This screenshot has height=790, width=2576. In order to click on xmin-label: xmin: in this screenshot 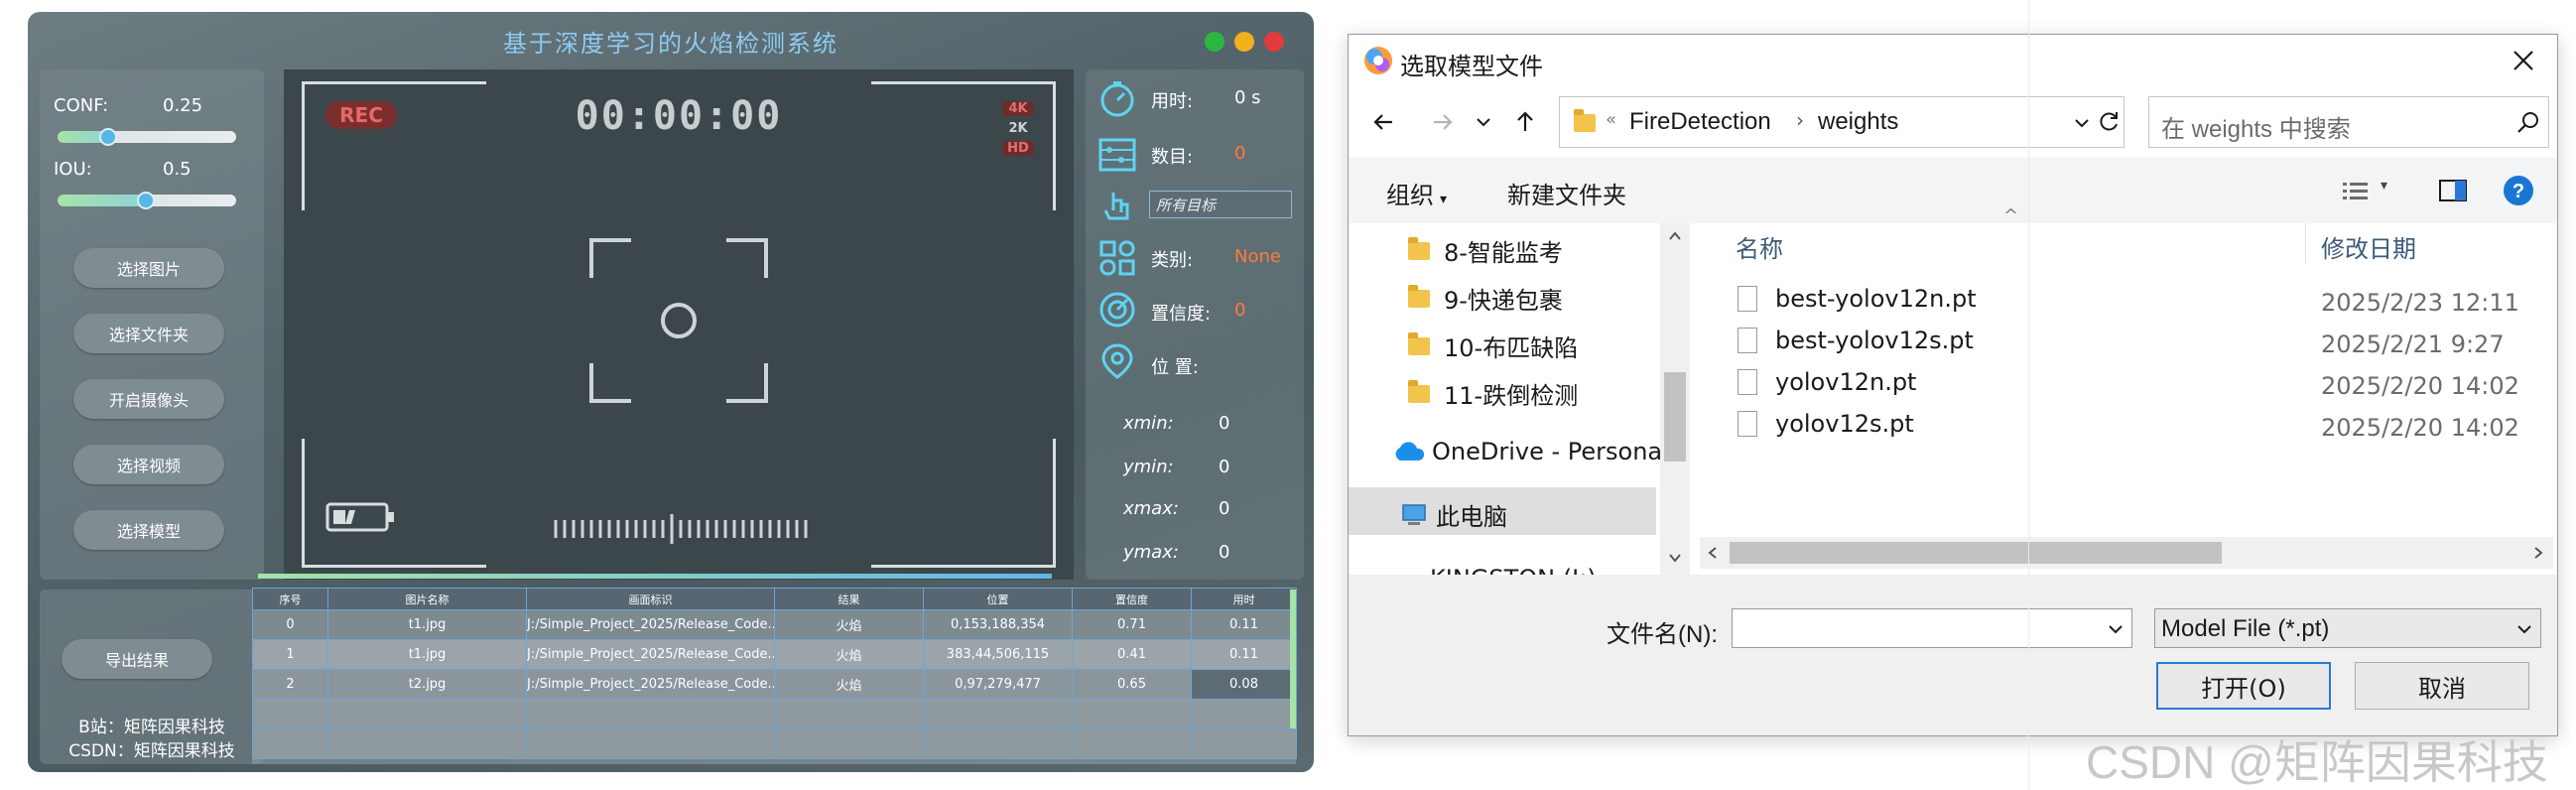, I will do `click(1149, 424)`.